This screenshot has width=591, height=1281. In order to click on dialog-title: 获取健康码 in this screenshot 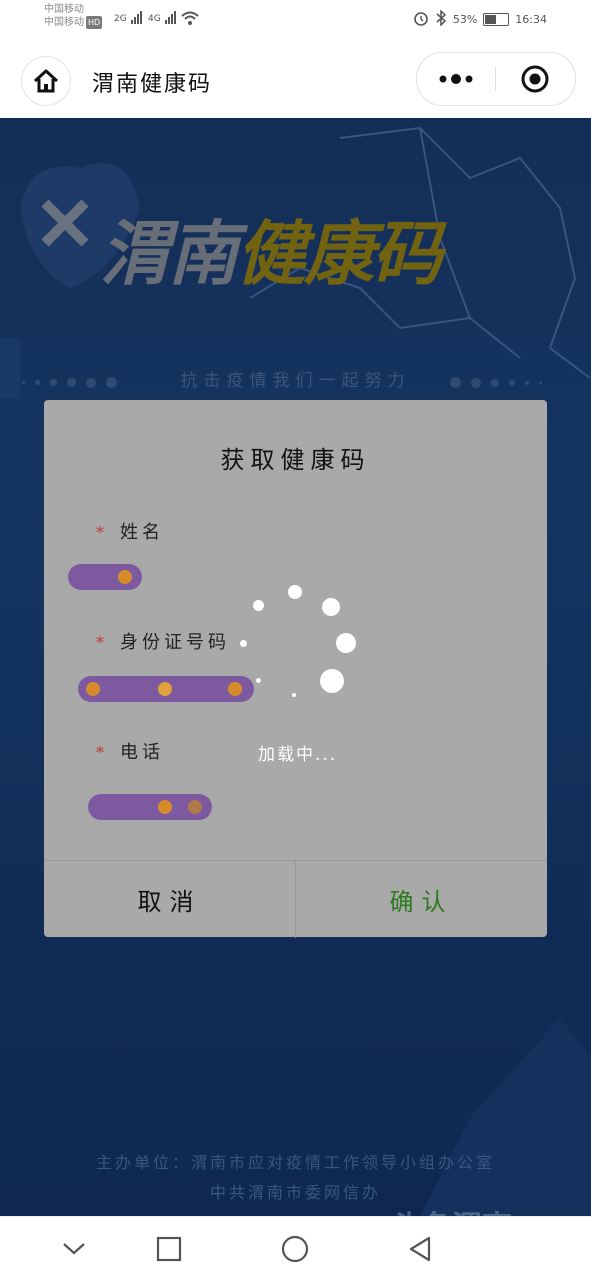, I will do `click(295, 460)`.